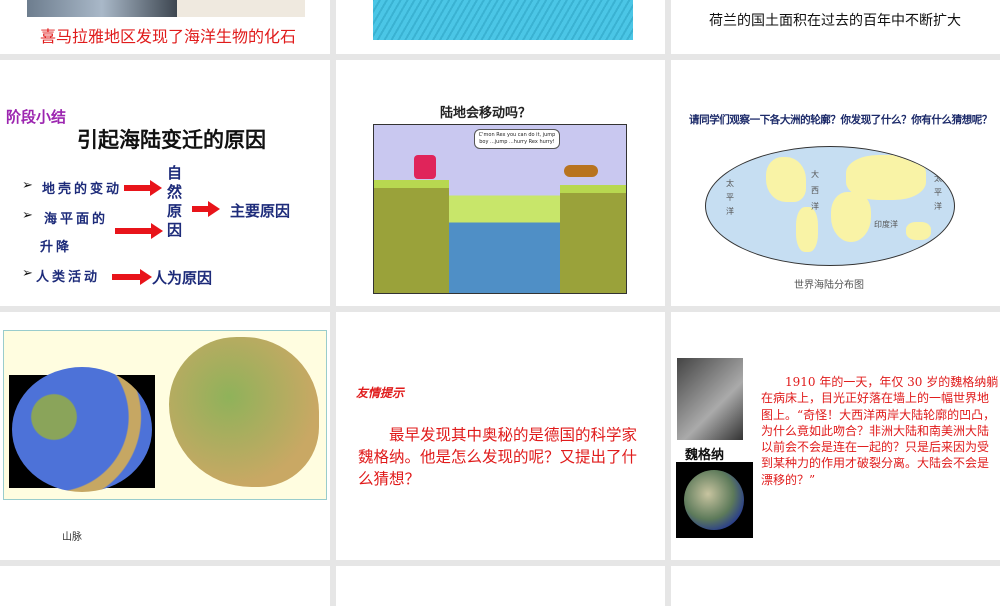 This screenshot has height=606, width=1000. Describe the element at coordinates (840, 120) in the screenshot. I see `slide-title: 请同学们观察一下各大洲的轮廓？你发现了什么？你有什么猜想呢？` at that location.